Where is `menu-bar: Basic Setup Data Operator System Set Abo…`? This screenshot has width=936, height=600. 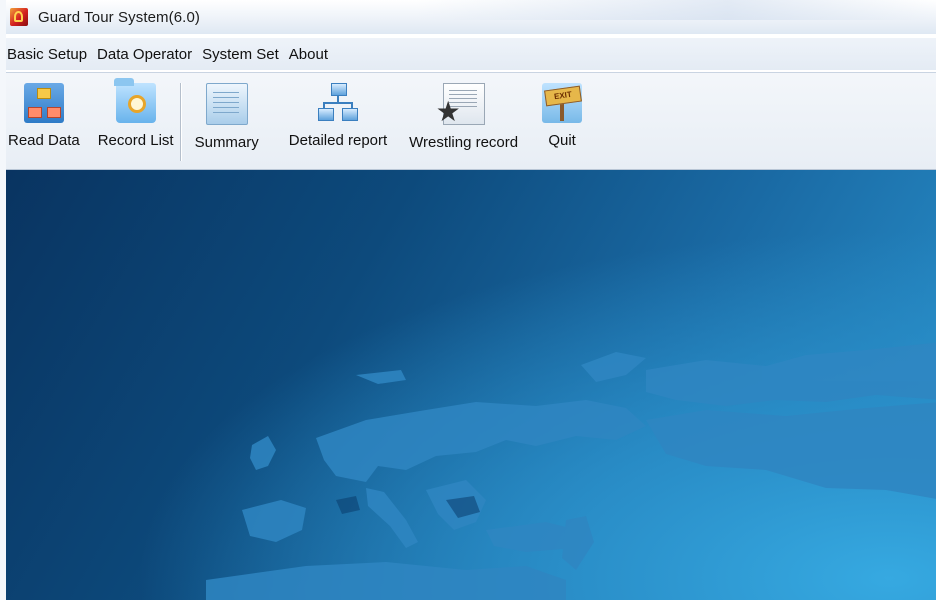 menu-bar: Basic Setup Data Operator System Set Abo… is located at coordinates (471, 54).